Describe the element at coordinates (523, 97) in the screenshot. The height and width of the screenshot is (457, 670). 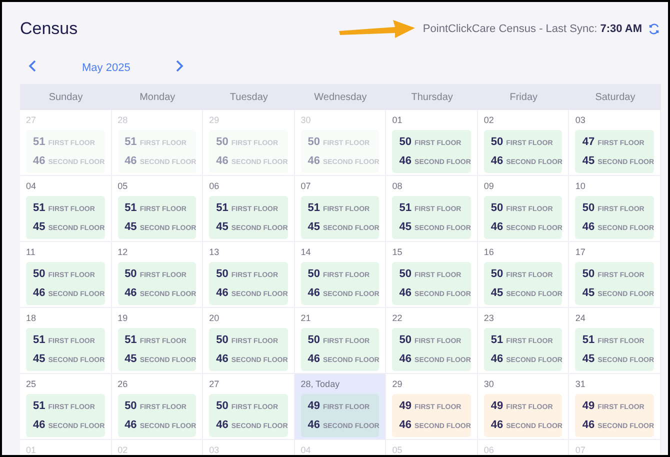
I see `weekday-header: Friday` at that location.